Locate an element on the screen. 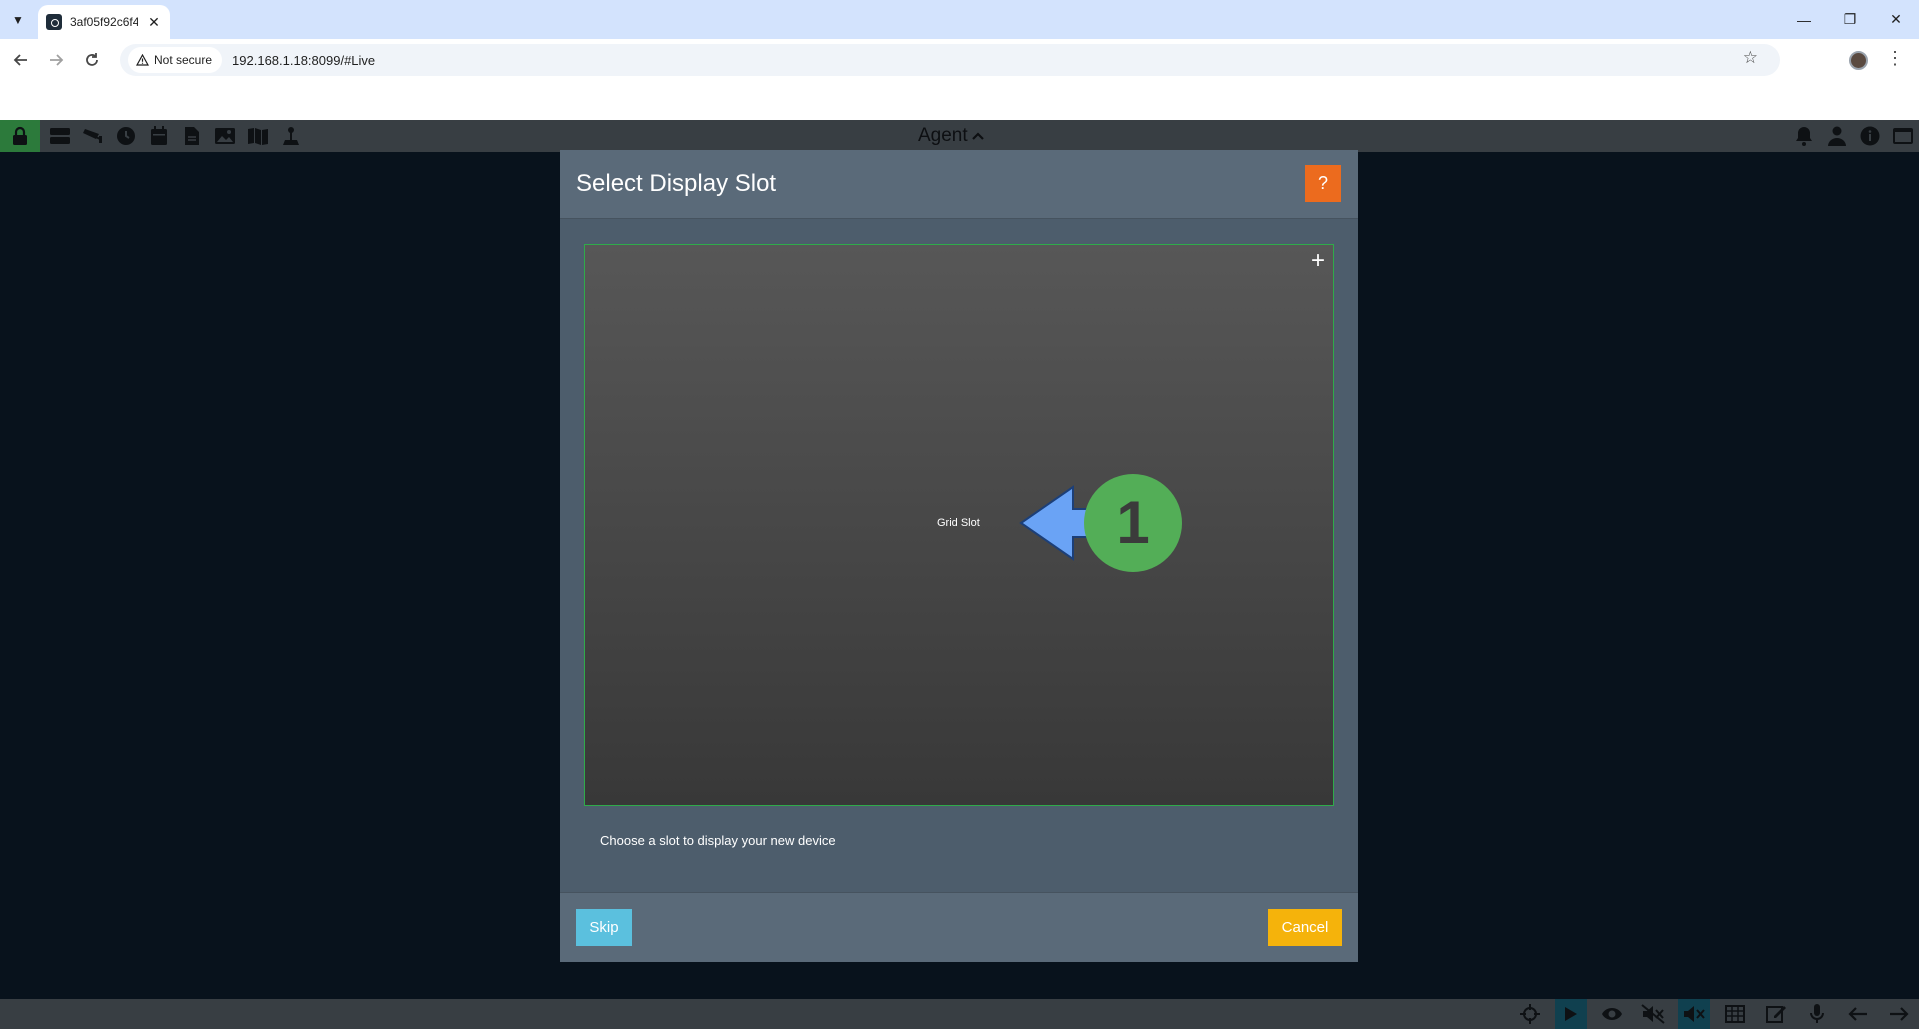  joystick-icon is located at coordinates (291, 136).